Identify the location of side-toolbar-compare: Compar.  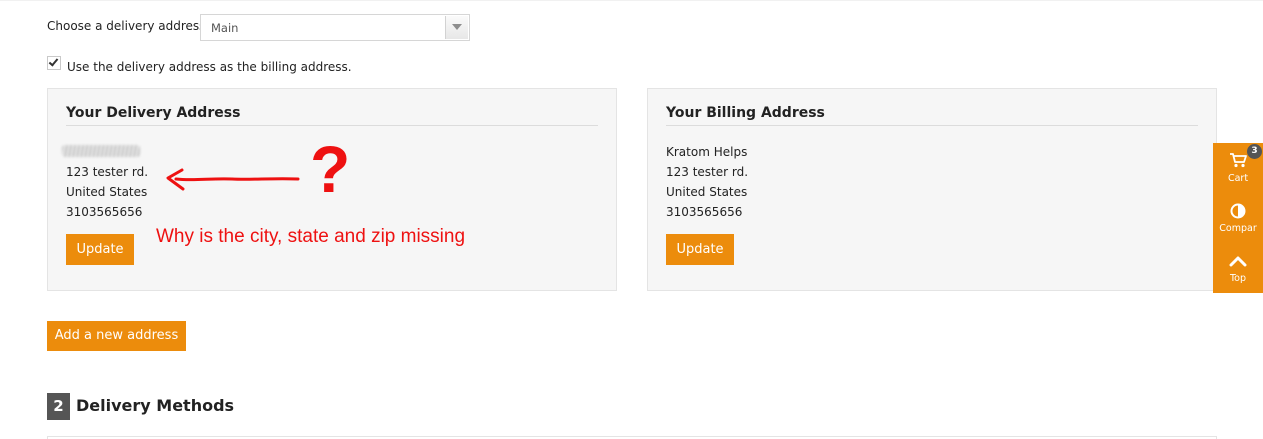
(1238, 217).